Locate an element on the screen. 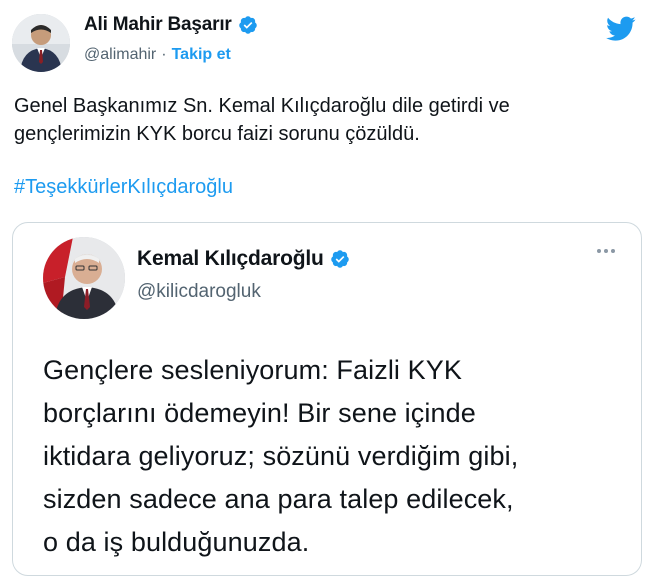 The width and height of the screenshot is (650, 584). author-name-row: Ali Mahir Başarır is located at coordinates (171, 25).